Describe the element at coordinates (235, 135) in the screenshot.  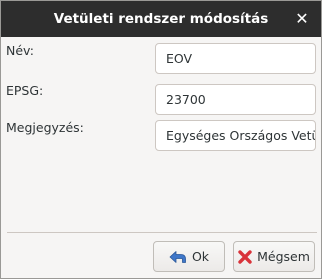
I see `comment-field` at that location.